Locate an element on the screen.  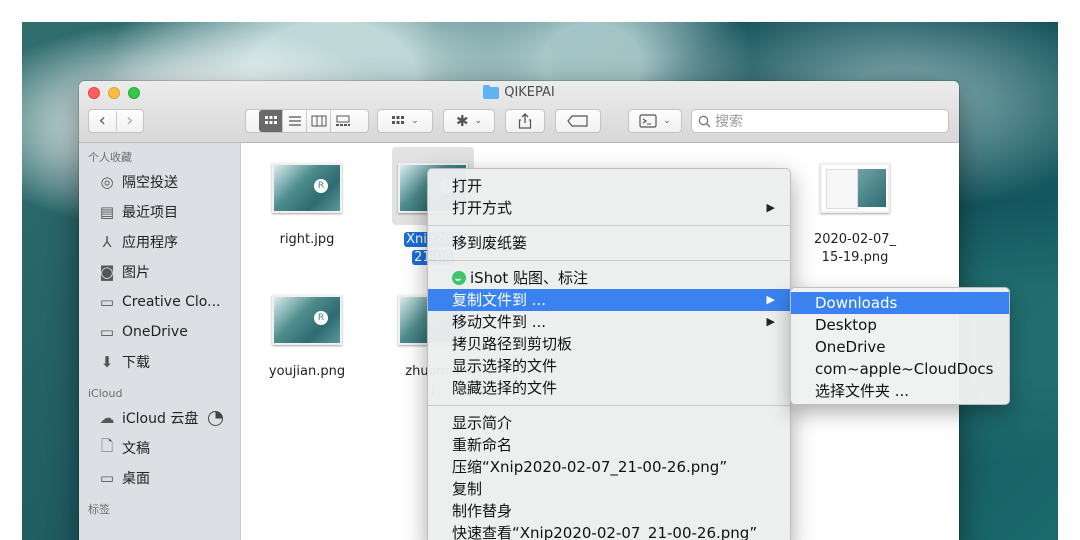
logo-icon: R is located at coordinates (321, 318).